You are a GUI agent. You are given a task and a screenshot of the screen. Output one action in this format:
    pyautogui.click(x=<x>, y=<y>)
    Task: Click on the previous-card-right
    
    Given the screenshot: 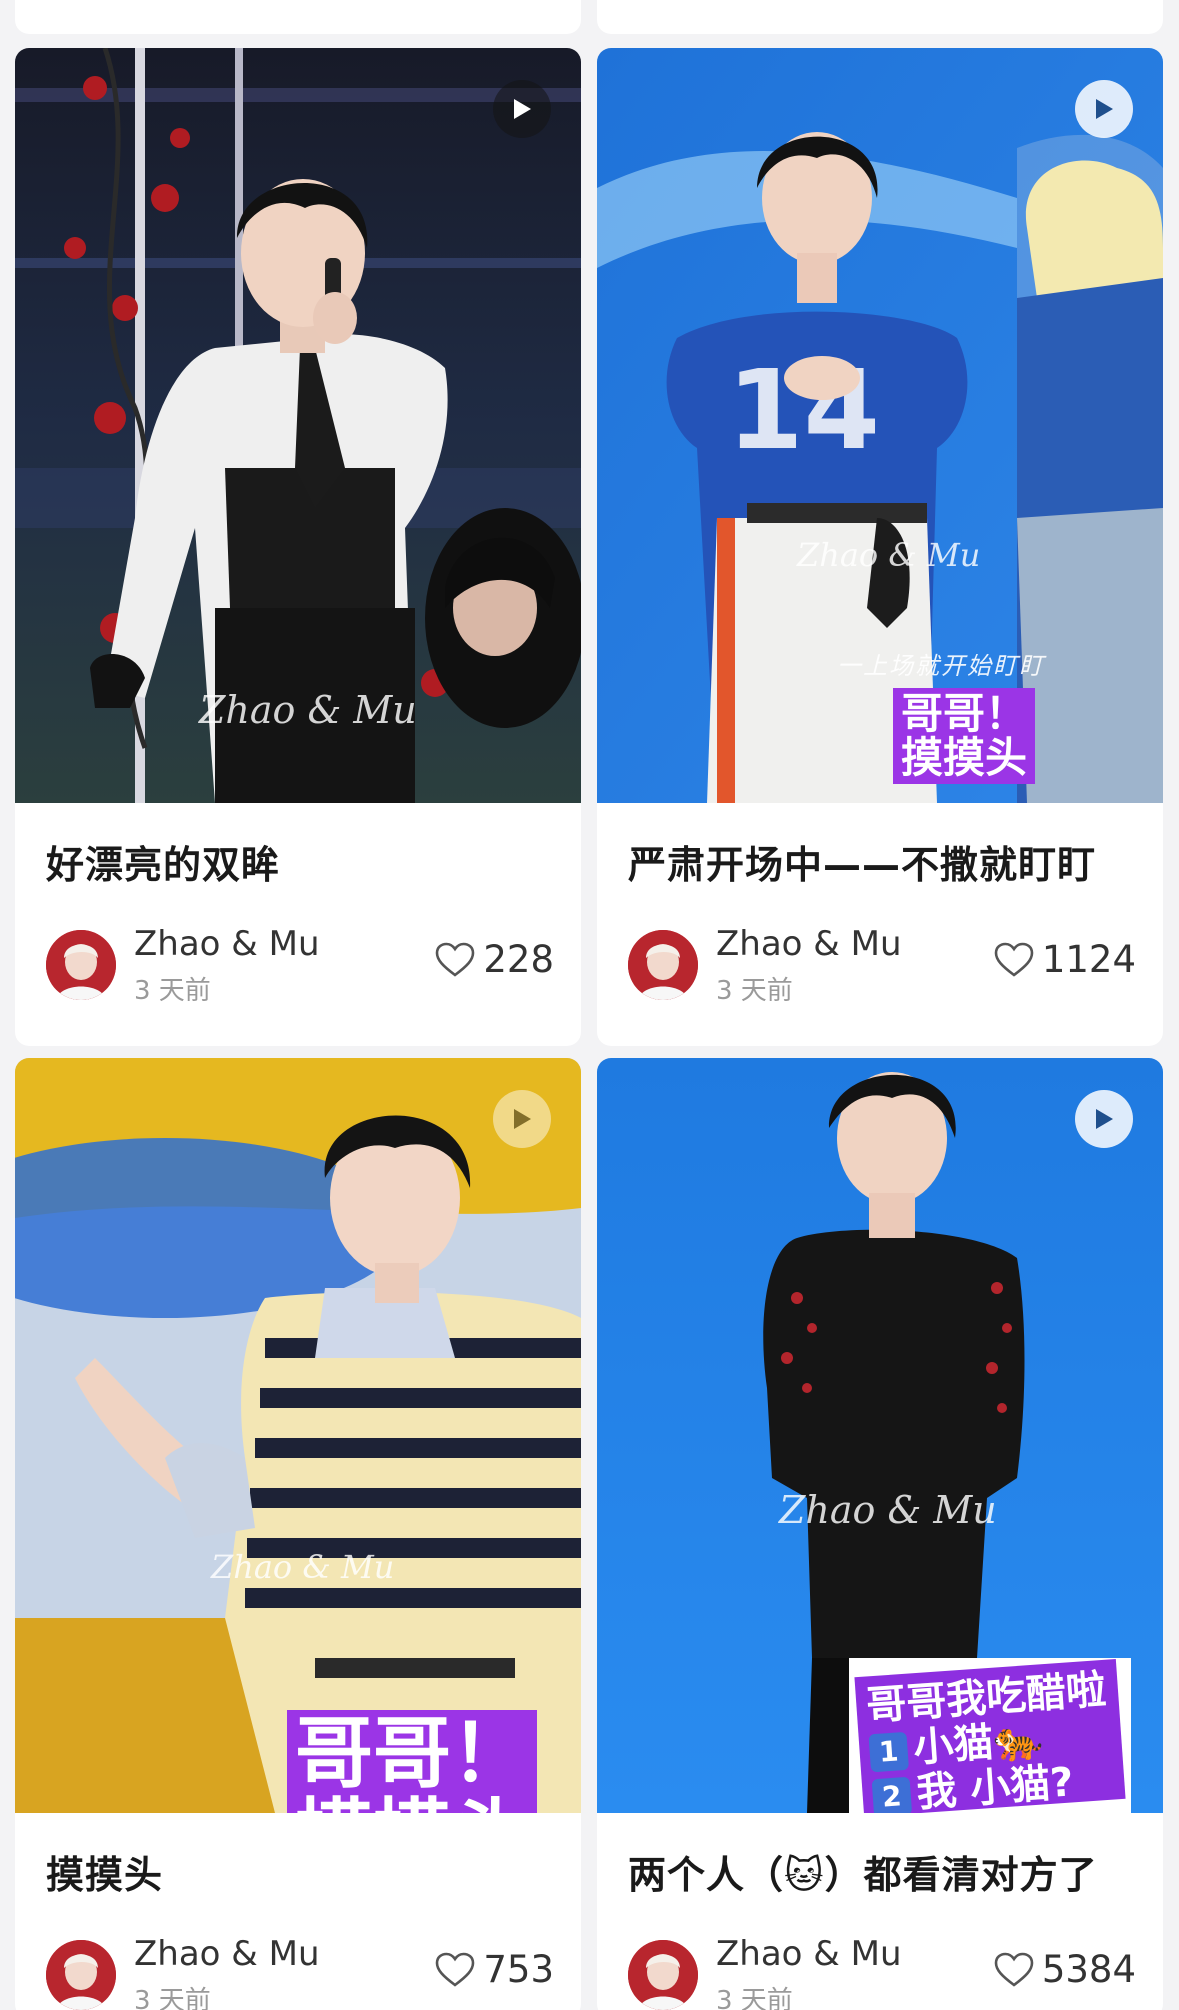 What is the action you would take?
    pyautogui.click(x=880, y=17)
    